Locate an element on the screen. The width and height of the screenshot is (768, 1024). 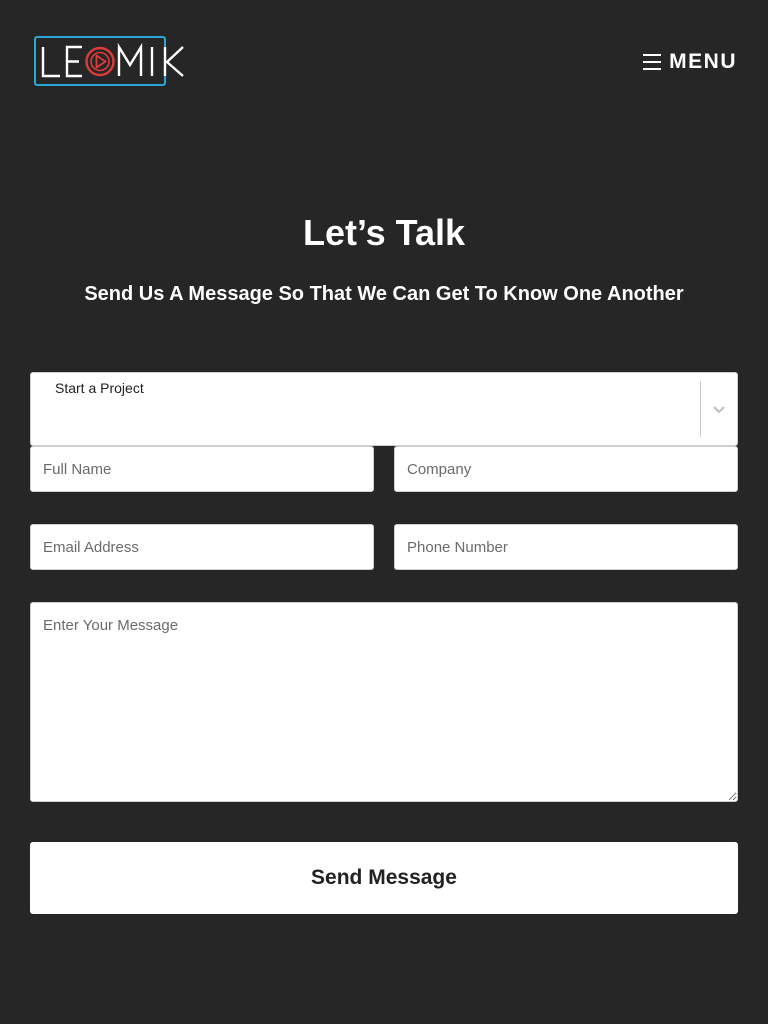
phone-input is located at coordinates (566, 547).